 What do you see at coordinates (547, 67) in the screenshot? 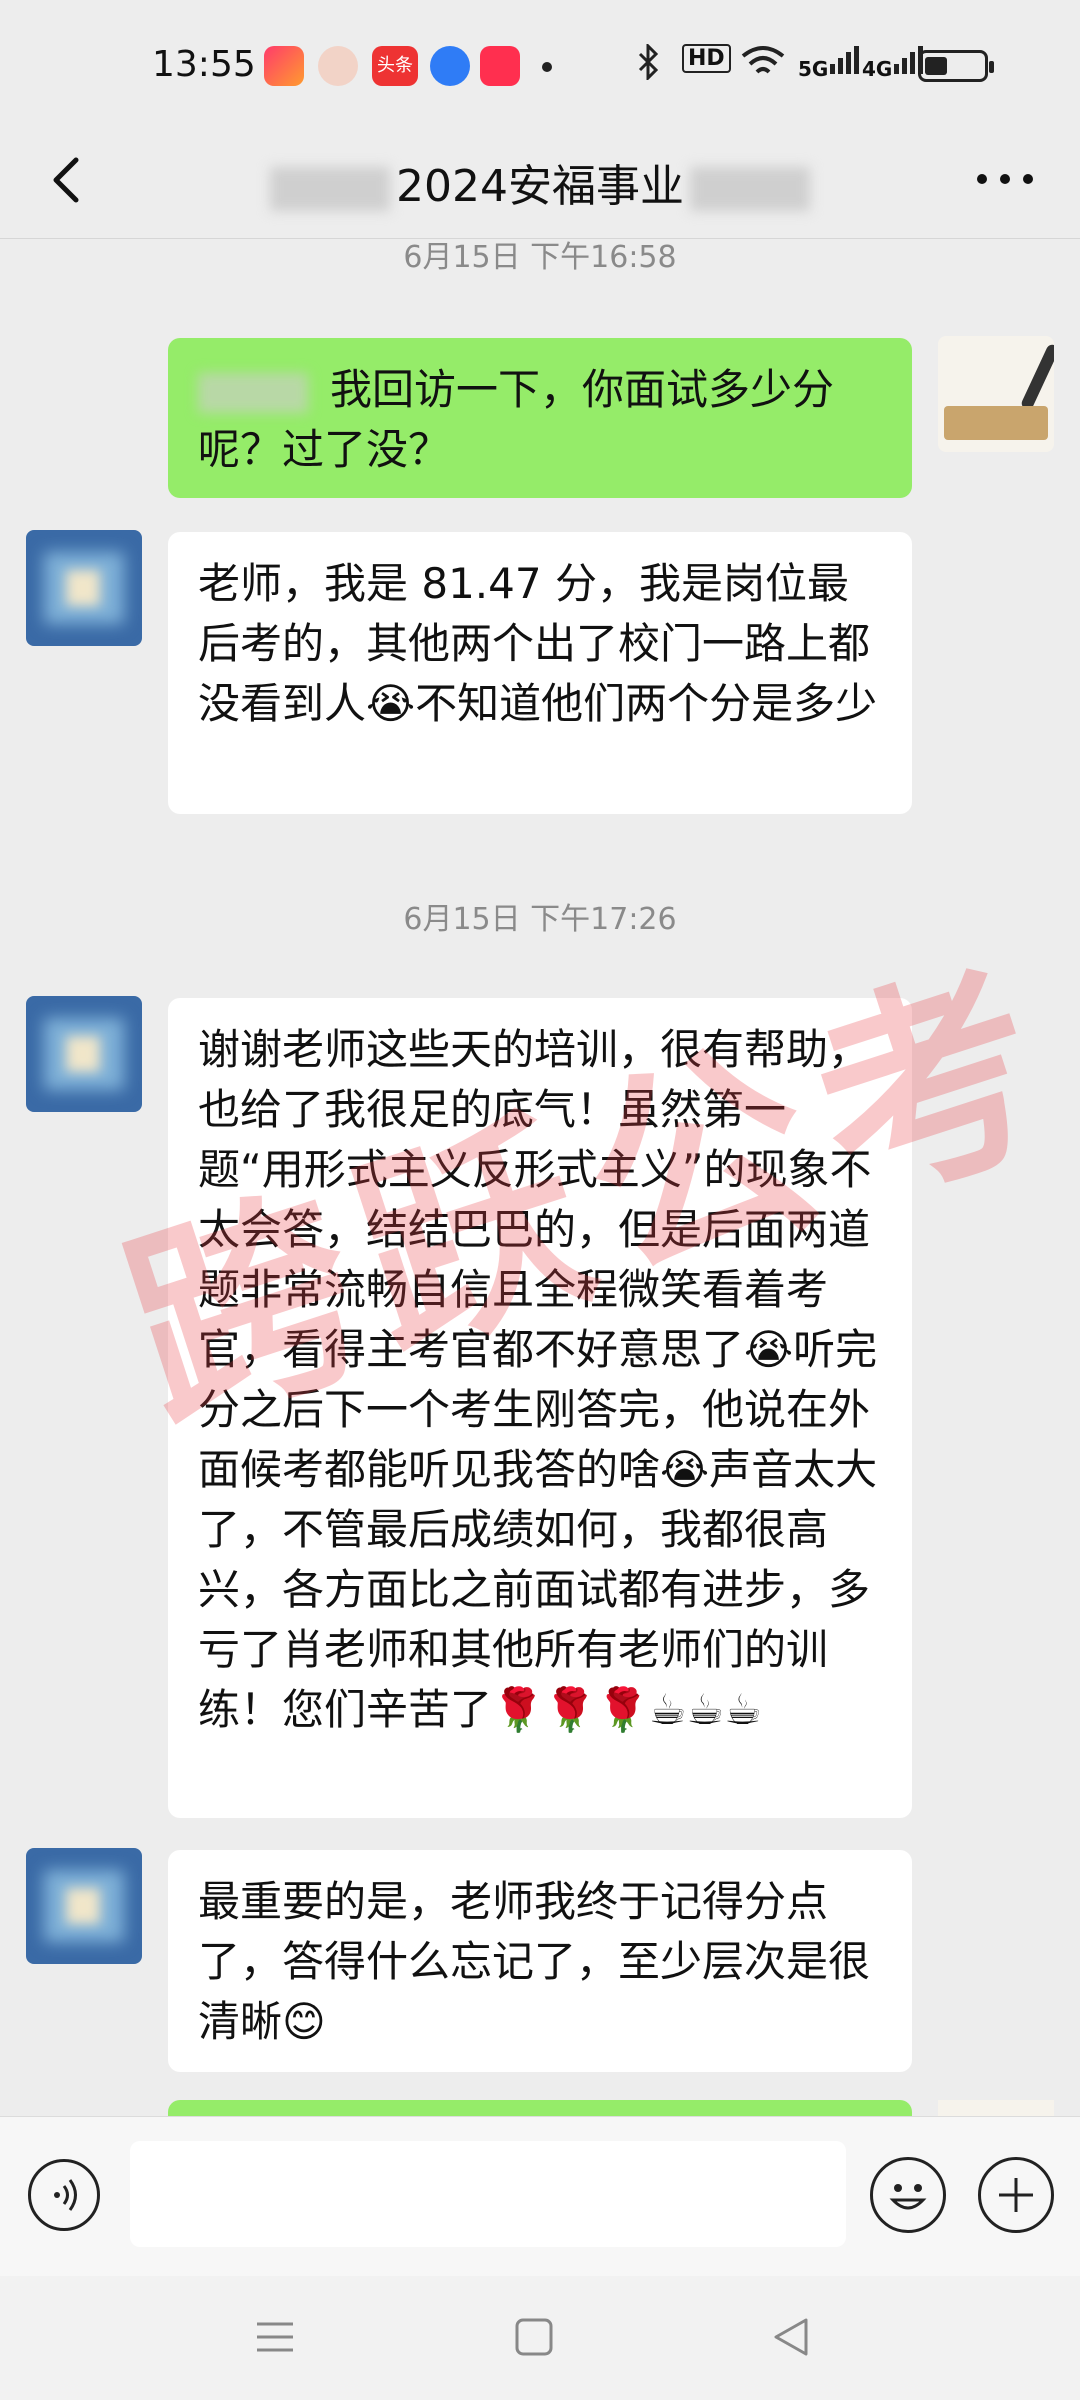
I see `notification-dot-icon` at bounding box center [547, 67].